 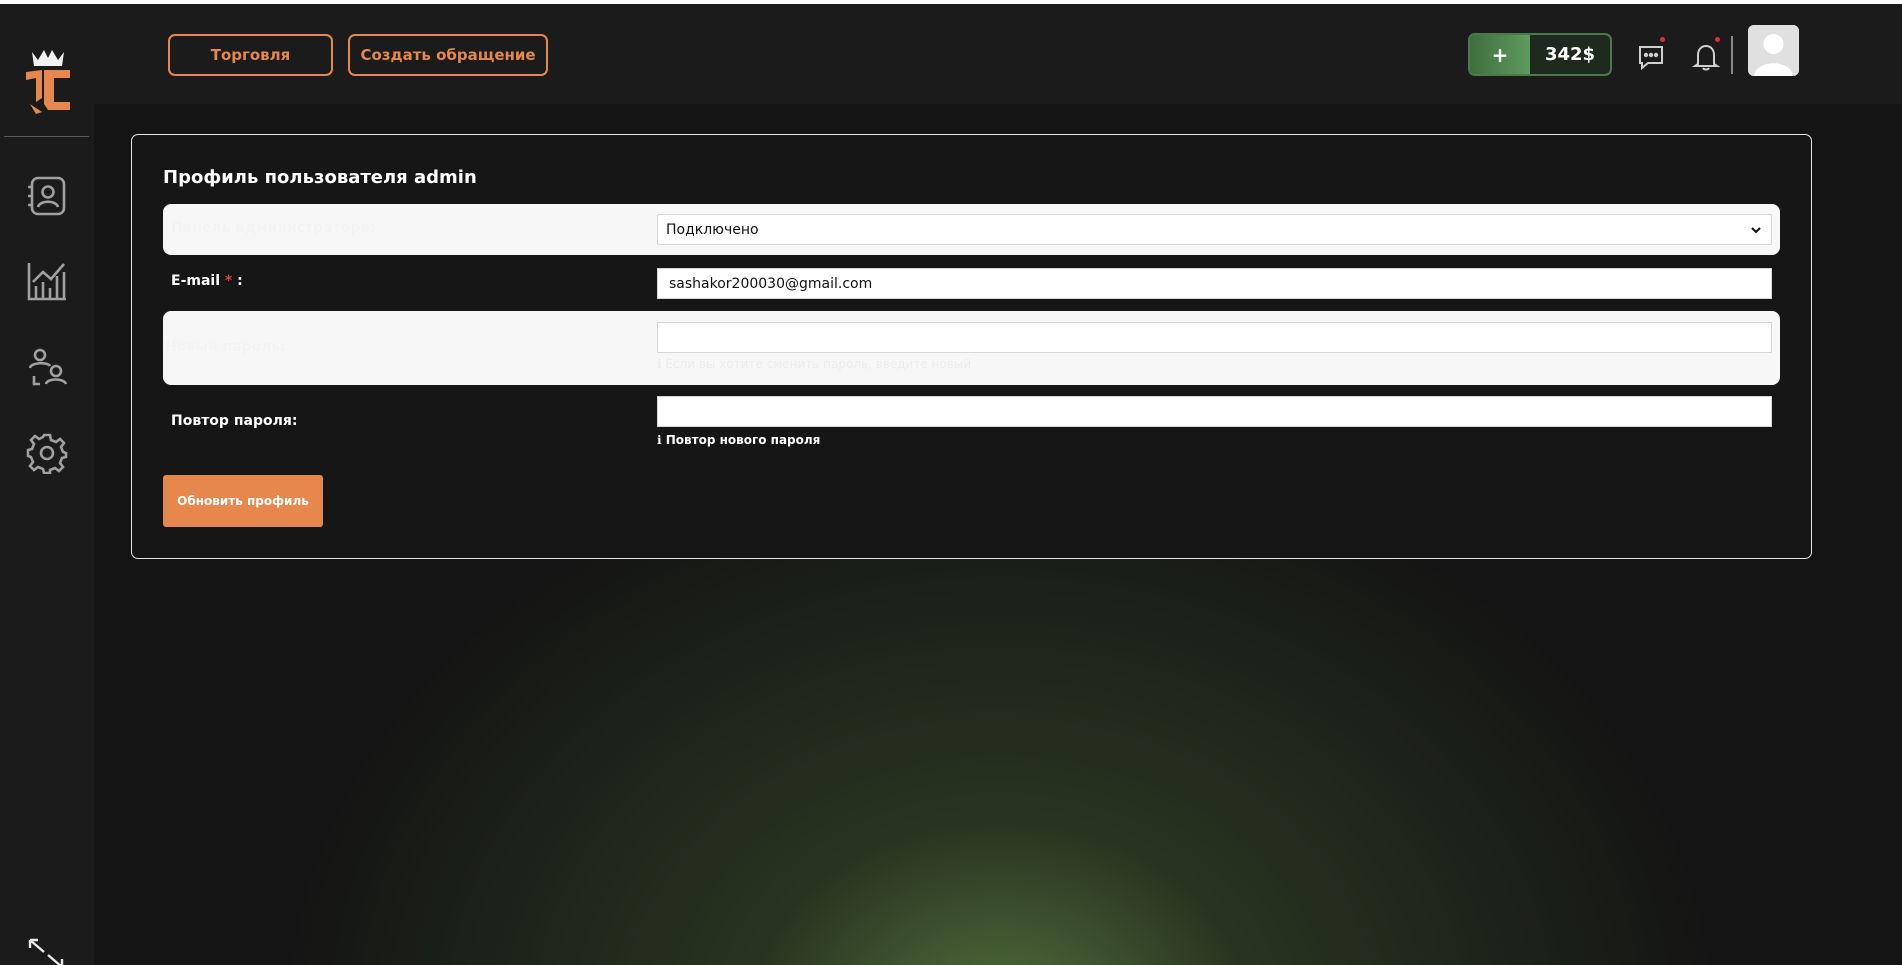 I want to click on repeat-password-field, so click(x=1214, y=411).